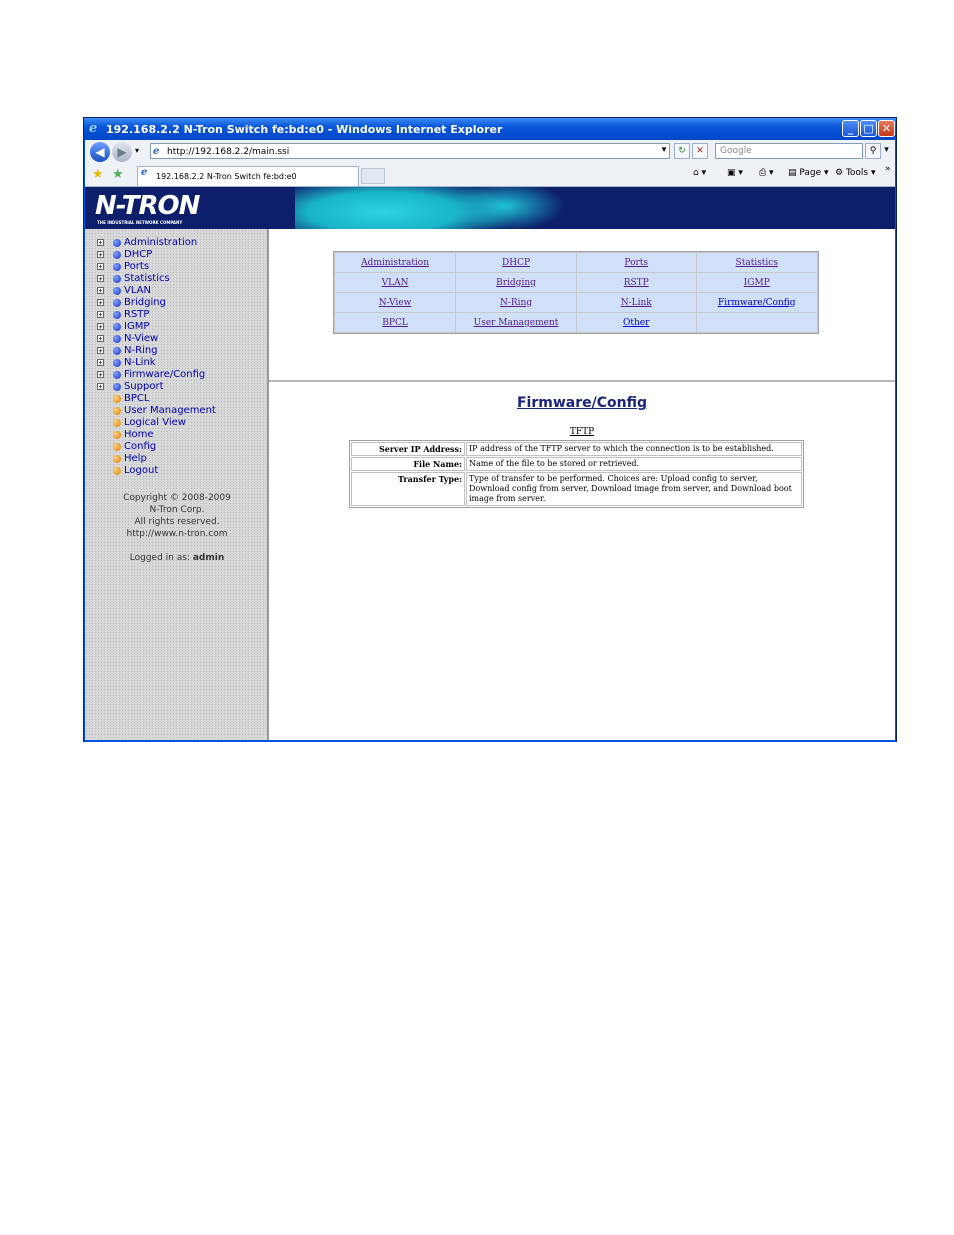  I want to click on logo-tagline: THE INDUSTRIAL NETWORK COMPANY, so click(140, 222).